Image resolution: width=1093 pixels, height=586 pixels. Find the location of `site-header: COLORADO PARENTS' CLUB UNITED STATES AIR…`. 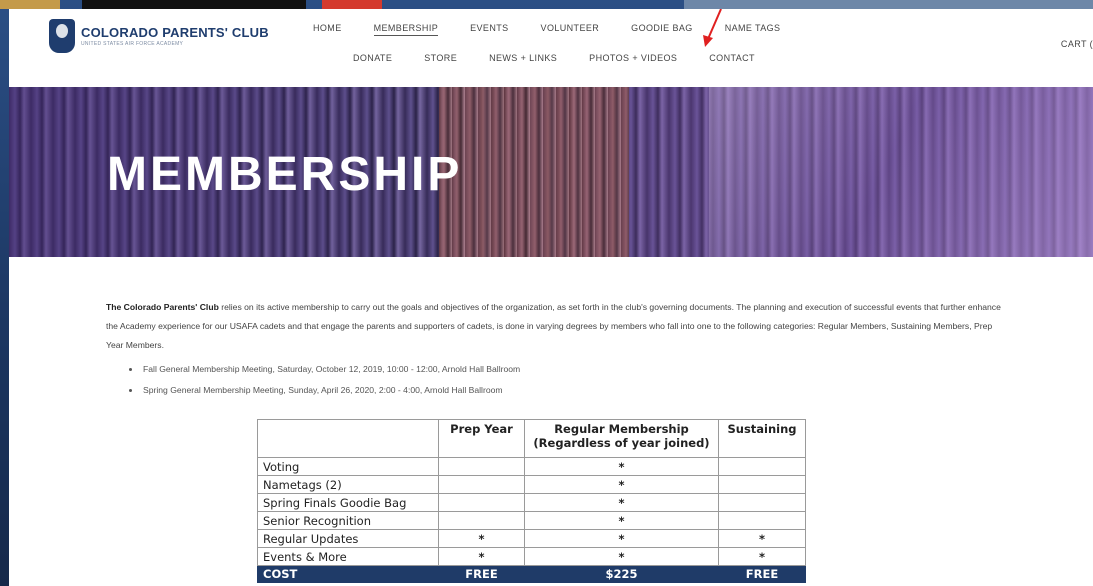

site-header: COLORADO PARENTS' CLUB UNITED STATES AIR… is located at coordinates (551, 48).